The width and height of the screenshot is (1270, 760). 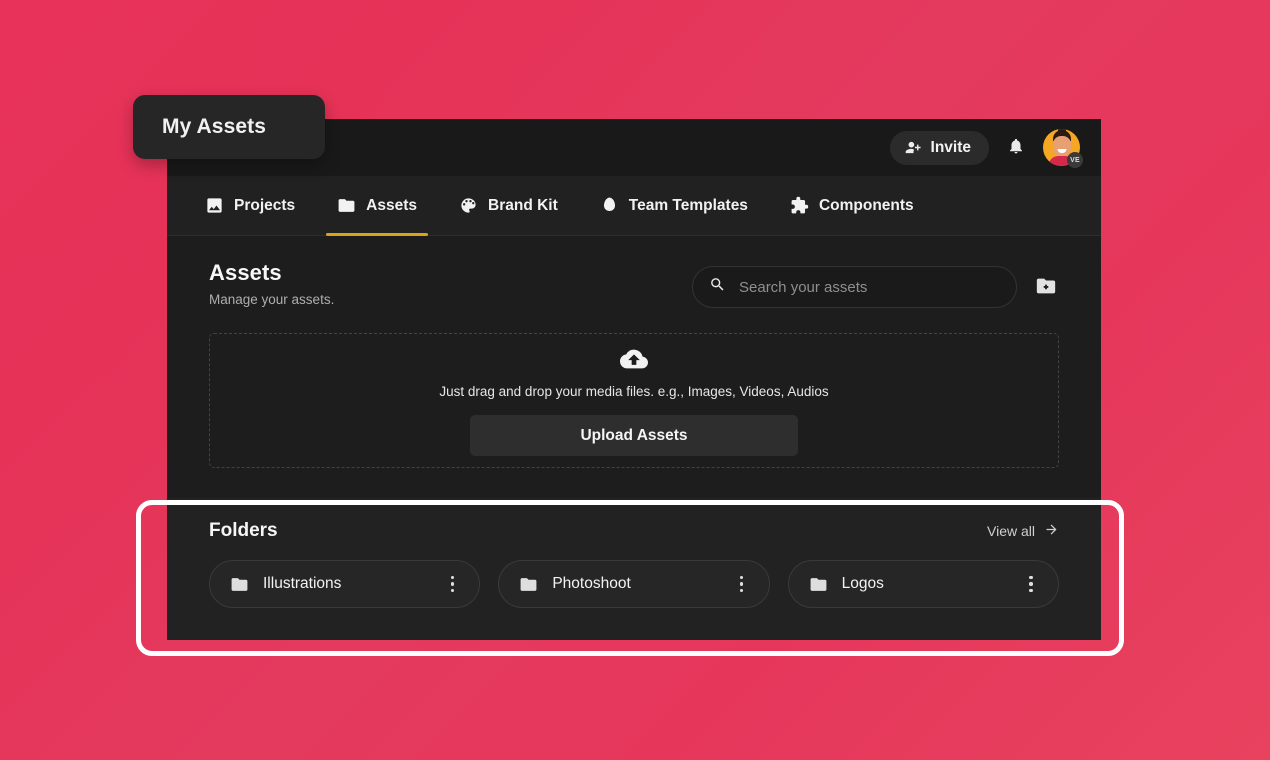 What do you see at coordinates (245, 272) in the screenshot?
I see `page-title: Assets` at bounding box center [245, 272].